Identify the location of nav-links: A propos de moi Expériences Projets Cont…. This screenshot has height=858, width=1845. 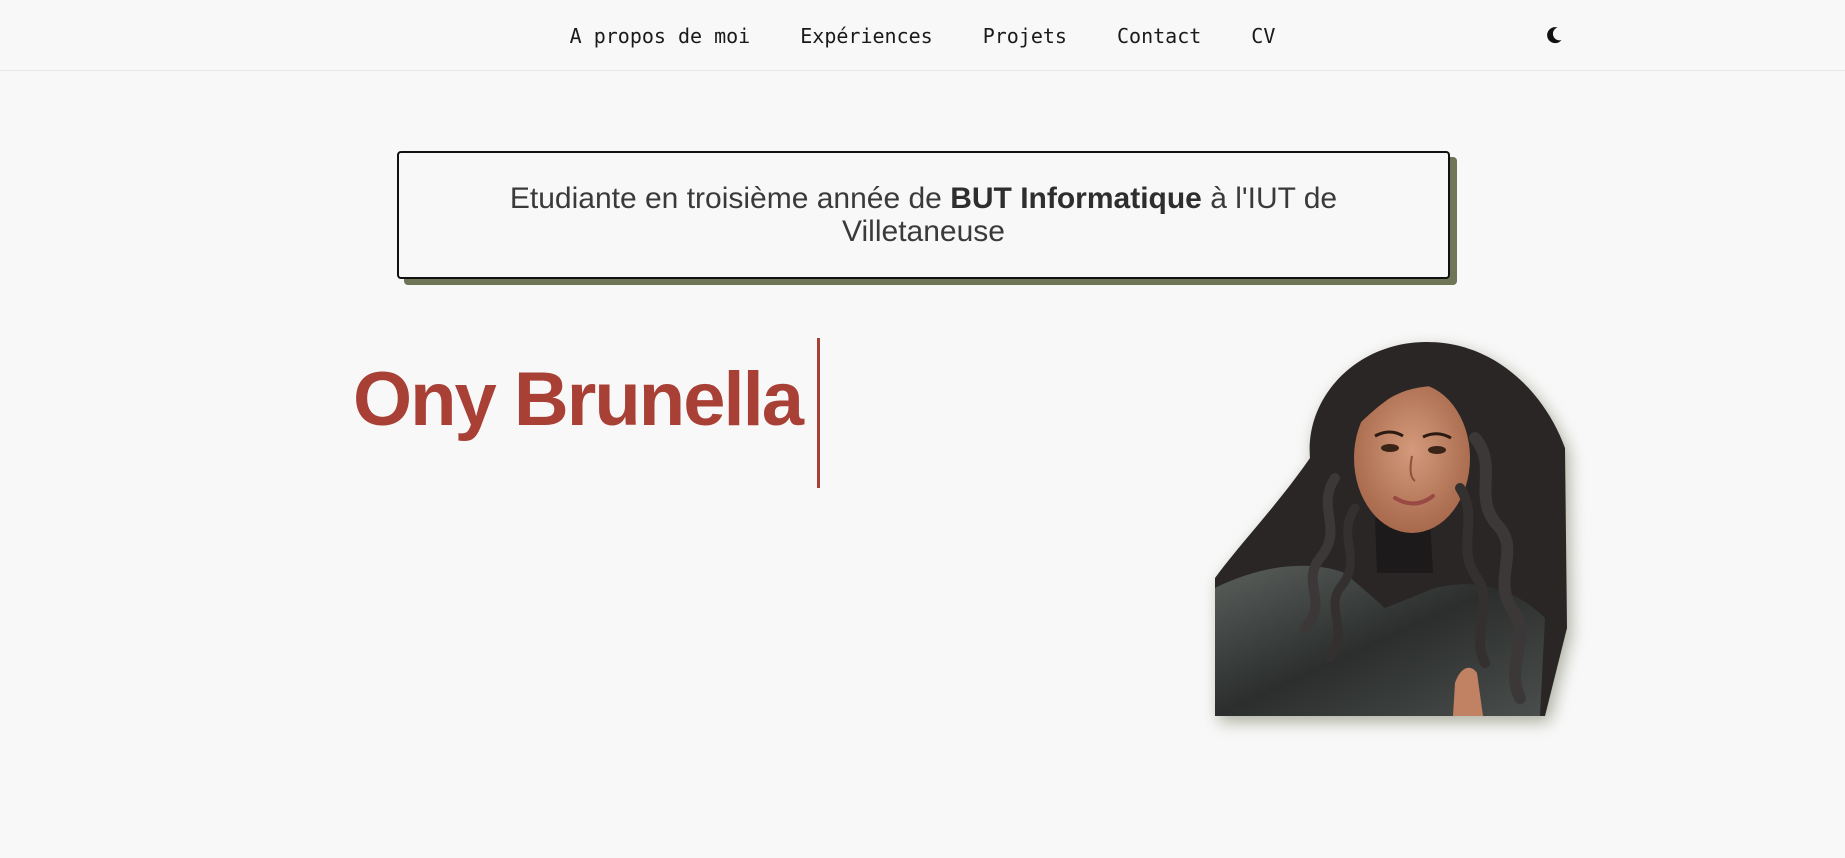
(922, 35).